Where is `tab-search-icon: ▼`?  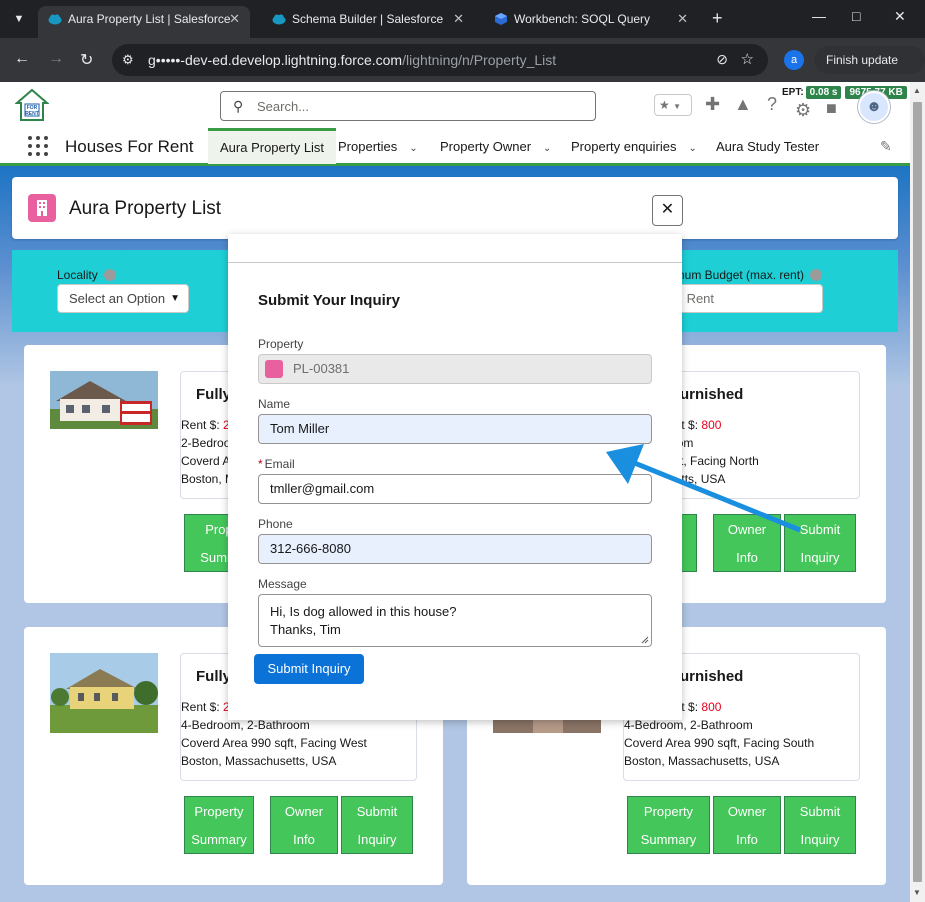
tab-search-icon: ▼ is located at coordinates (19, 19).